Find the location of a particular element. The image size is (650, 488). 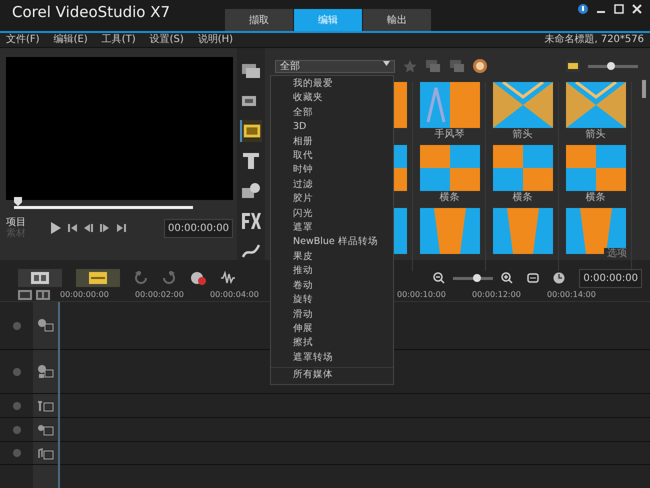

ruler-label: 00:00:10:00 is located at coordinates (422, 294).